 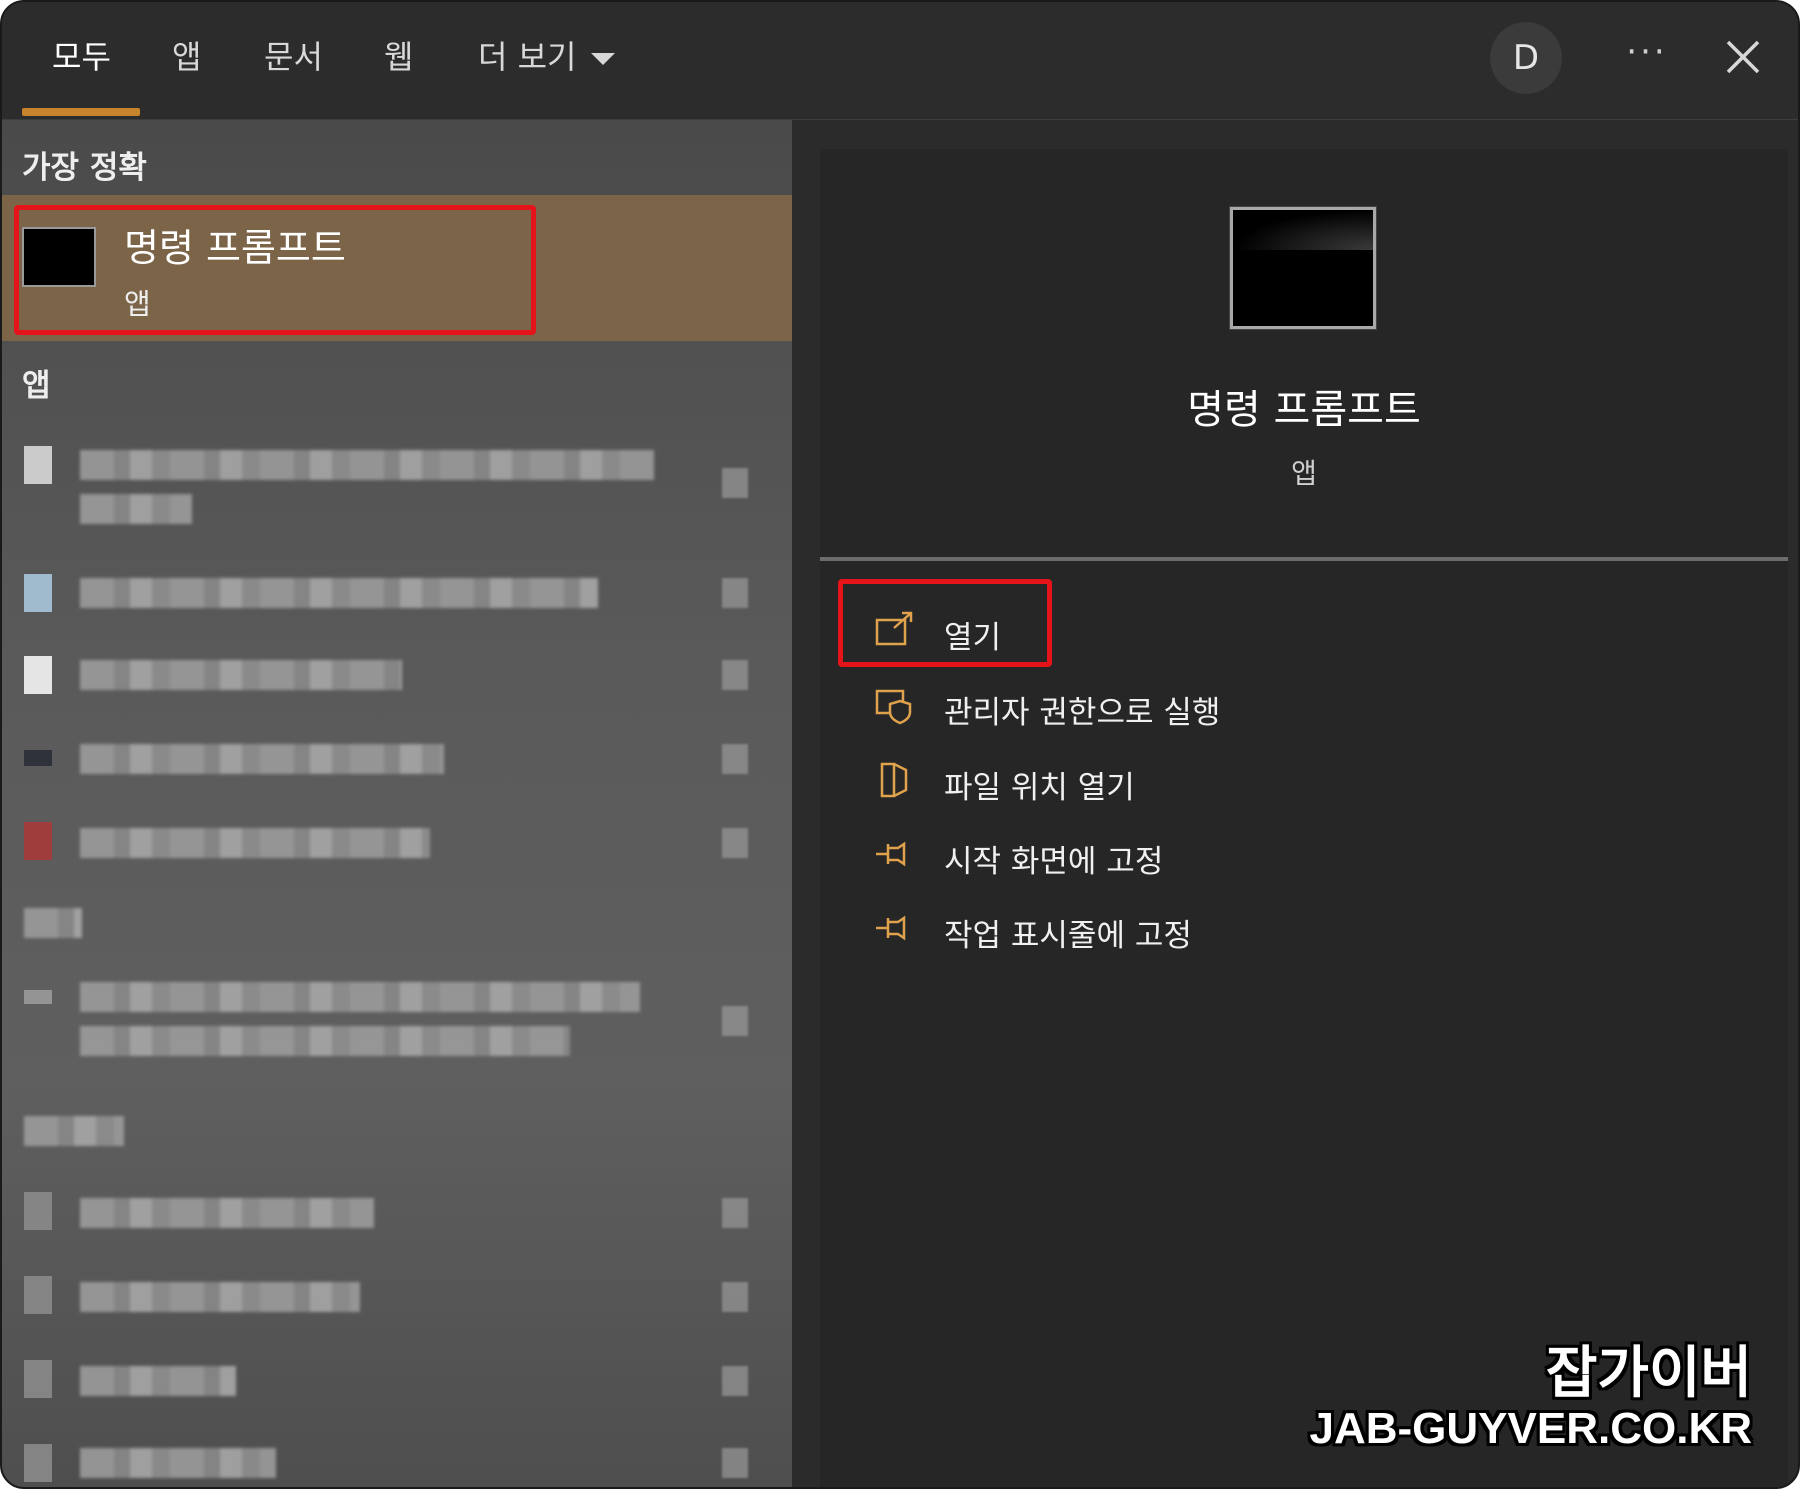 What do you see at coordinates (186, 57) in the screenshot?
I see `tab-apps: 앱` at bounding box center [186, 57].